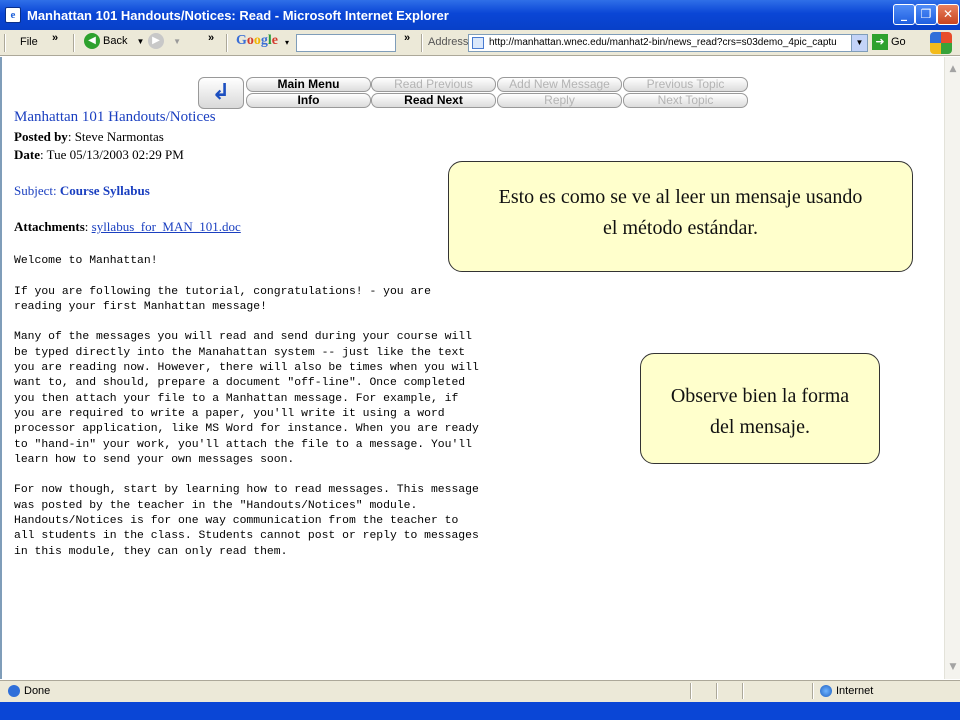 This screenshot has width=960, height=720. What do you see at coordinates (904, 14) in the screenshot?
I see `minimize-button: _` at bounding box center [904, 14].